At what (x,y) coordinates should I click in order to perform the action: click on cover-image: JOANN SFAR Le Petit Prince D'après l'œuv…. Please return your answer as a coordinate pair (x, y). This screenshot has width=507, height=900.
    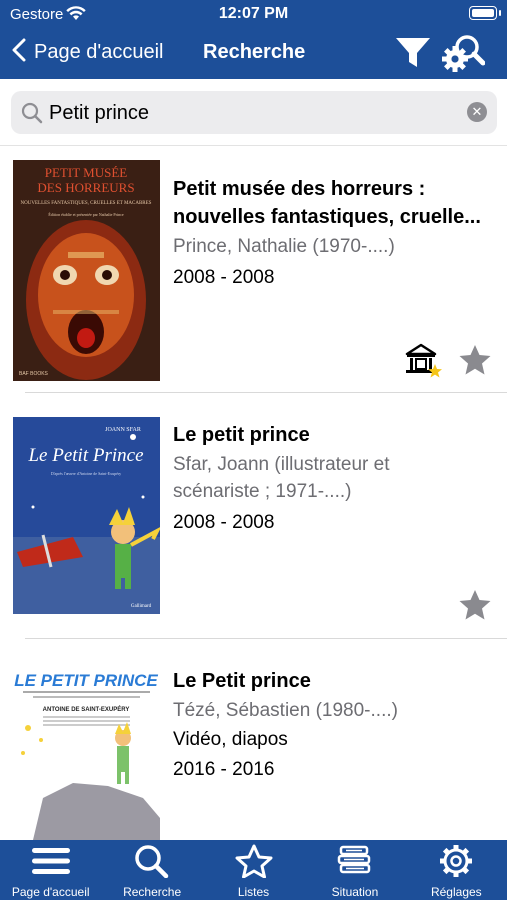
    Looking at the image, I should click on (86, 515).